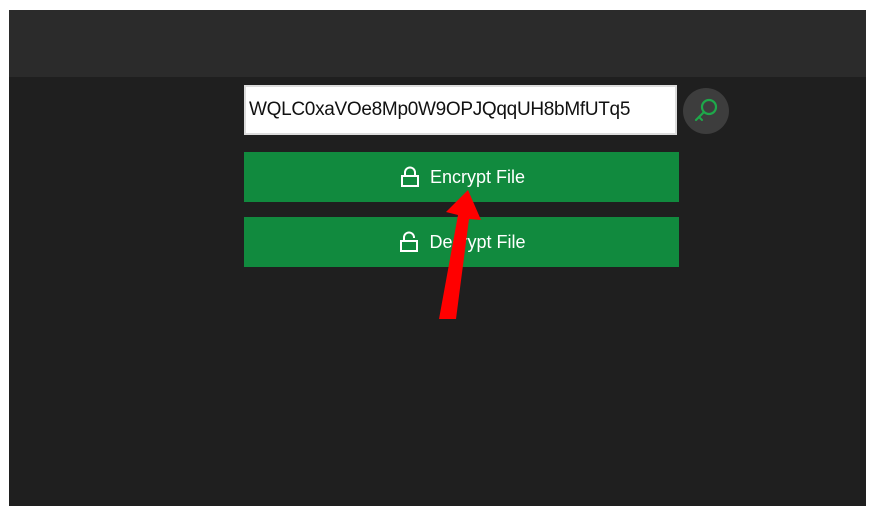  I want to click on key-input, so click(460, 110).